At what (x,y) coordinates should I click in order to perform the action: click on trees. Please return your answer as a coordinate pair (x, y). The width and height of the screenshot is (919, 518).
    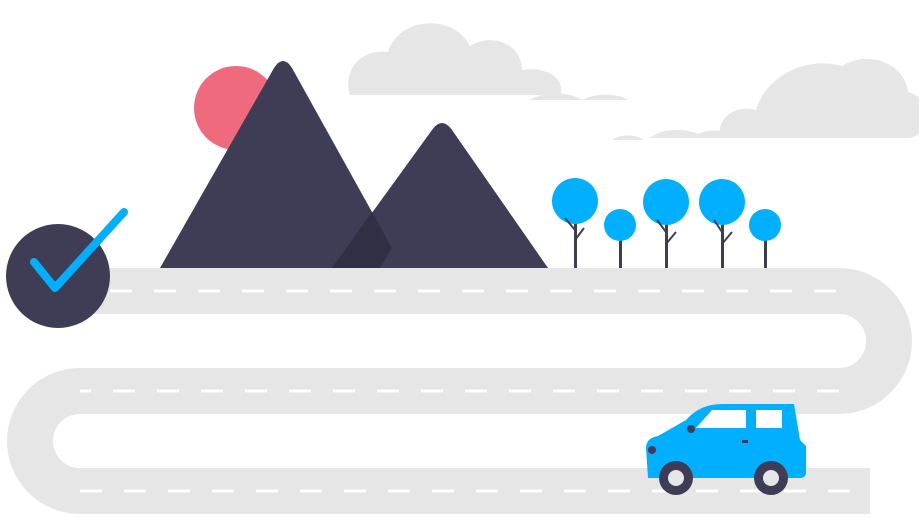
    Looking at the image, I should click on (666, 224).